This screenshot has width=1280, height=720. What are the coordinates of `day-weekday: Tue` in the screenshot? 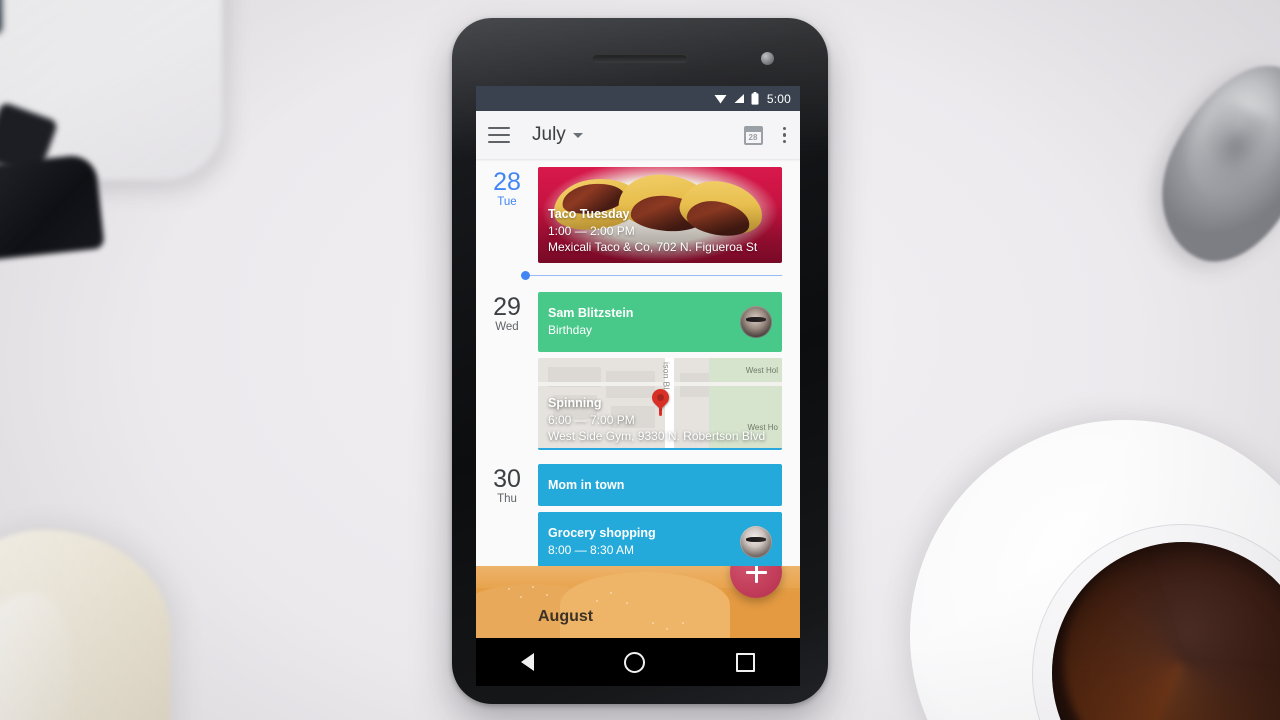 It's located at (507, 202).